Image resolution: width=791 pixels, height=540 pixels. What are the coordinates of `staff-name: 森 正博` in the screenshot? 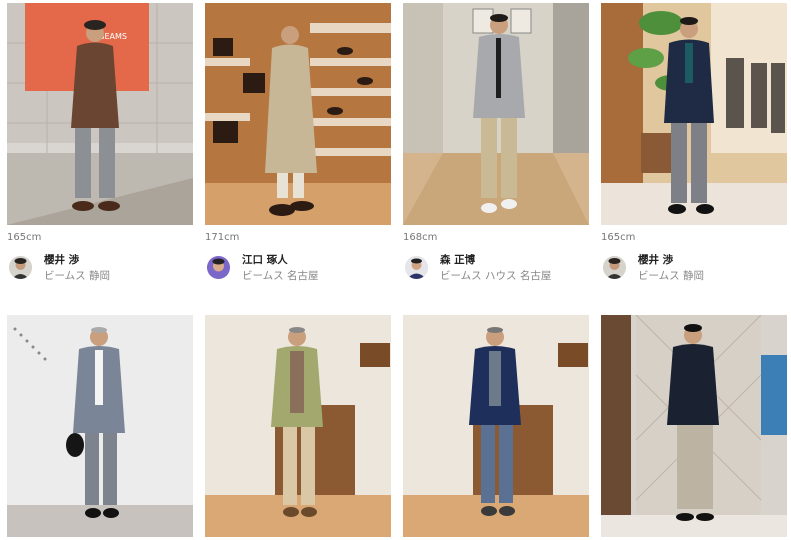 It's located at (458, 260).